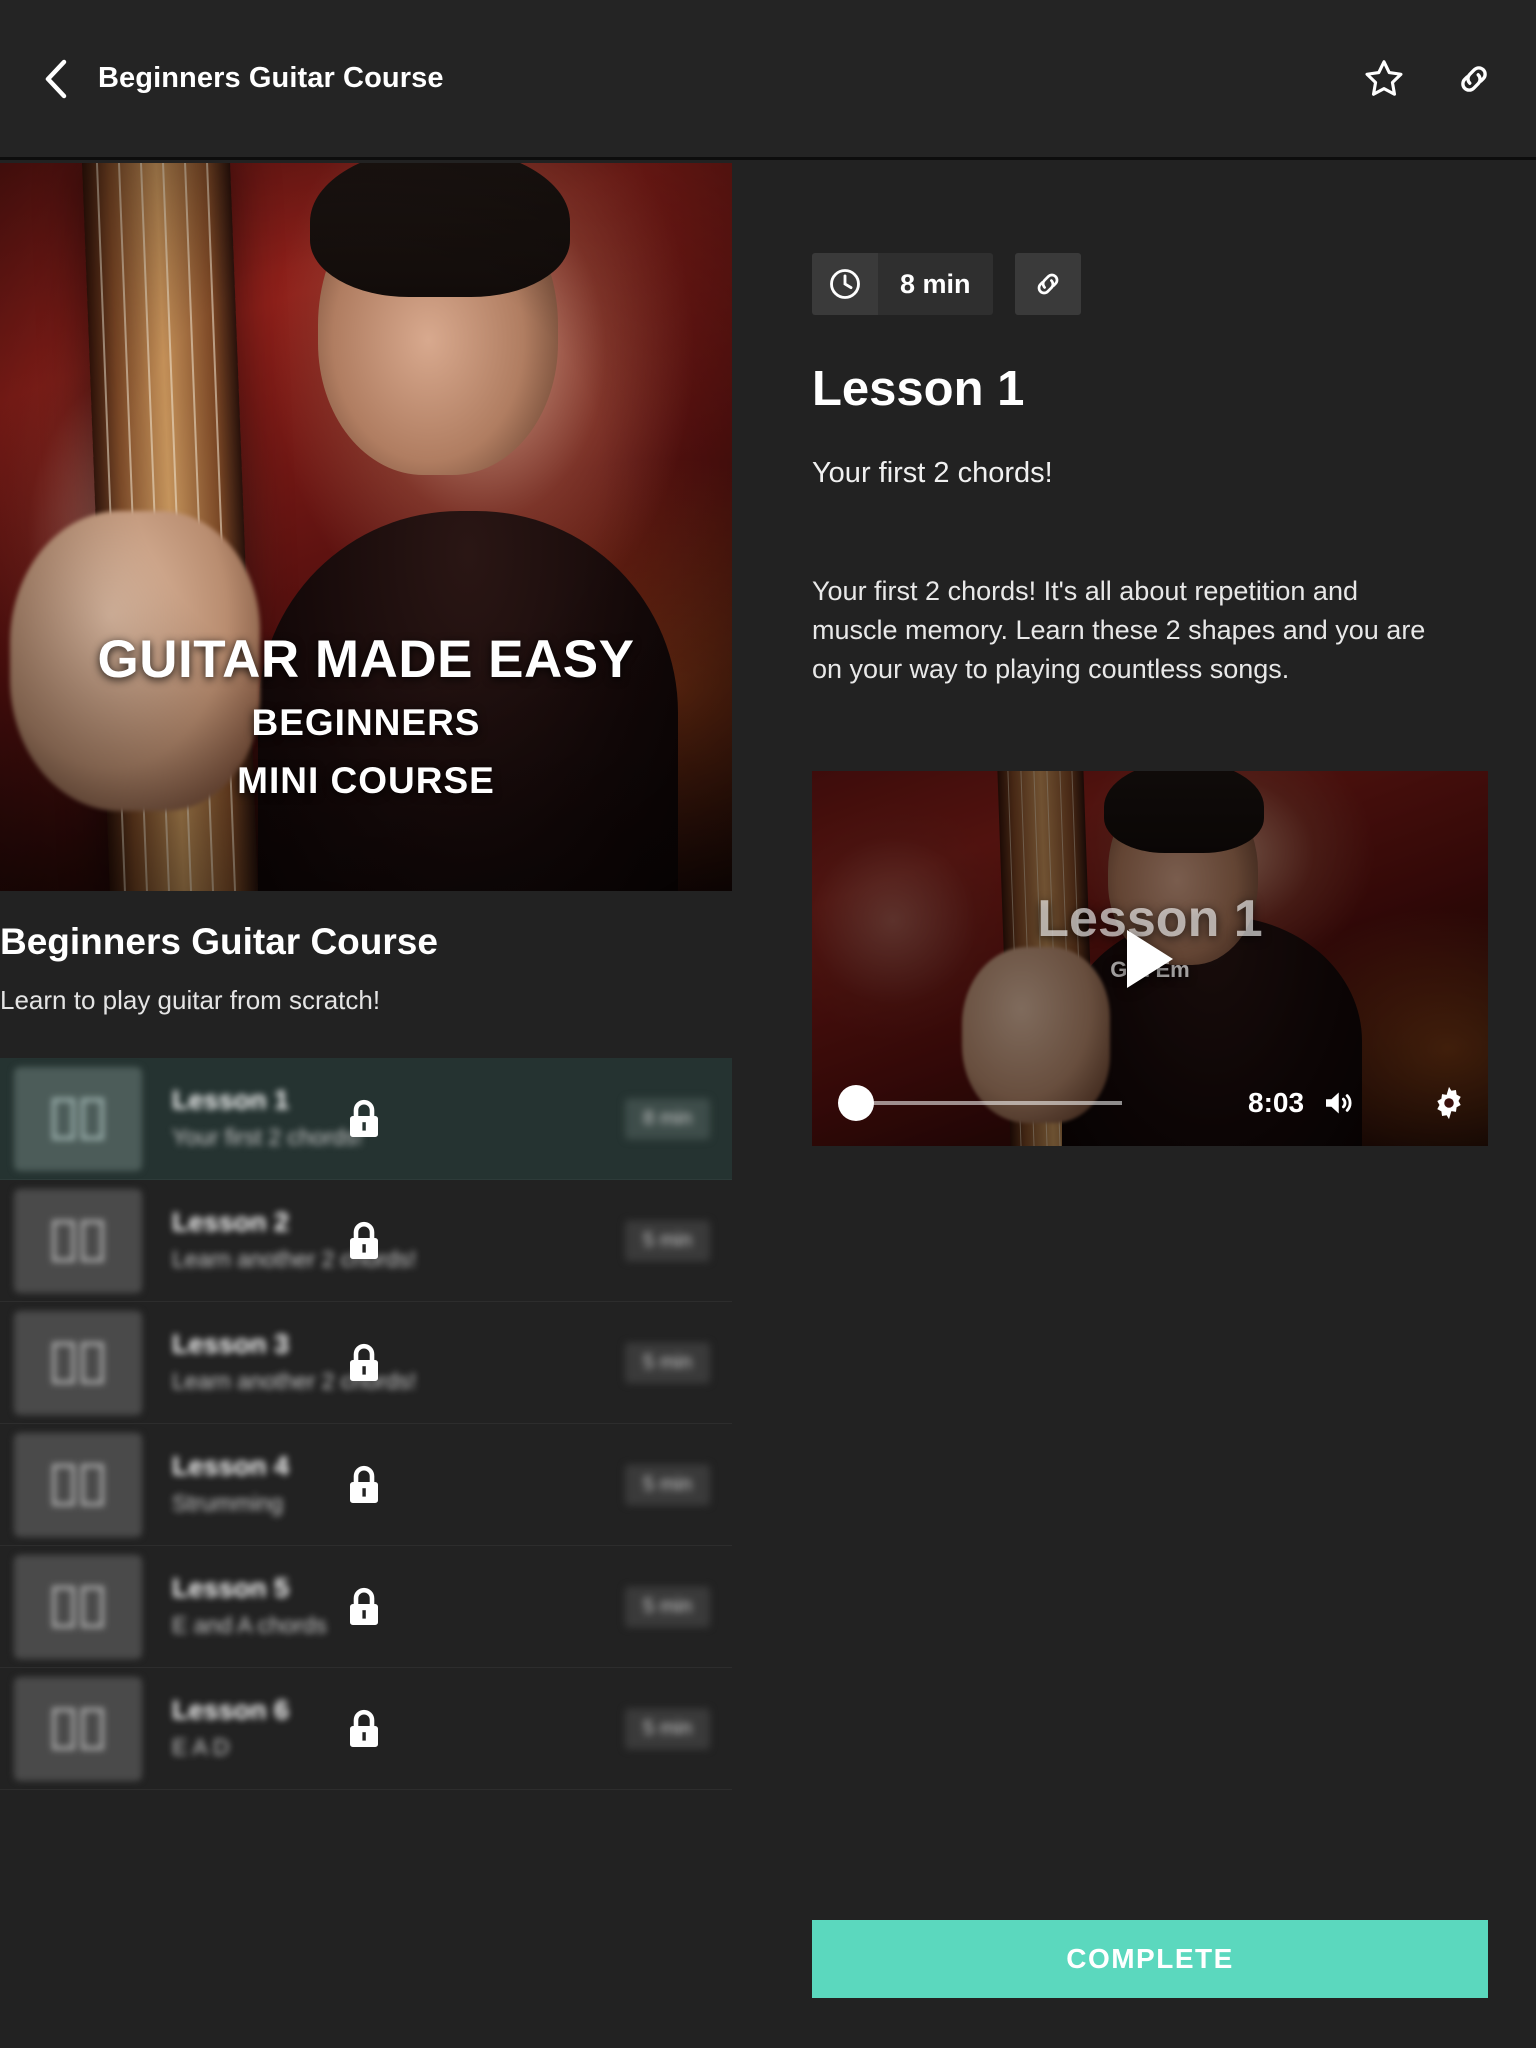 The image size is (1536, 2048). I want to click on hero-line-1: GUITAR MADE EASY, so click(366, 659).